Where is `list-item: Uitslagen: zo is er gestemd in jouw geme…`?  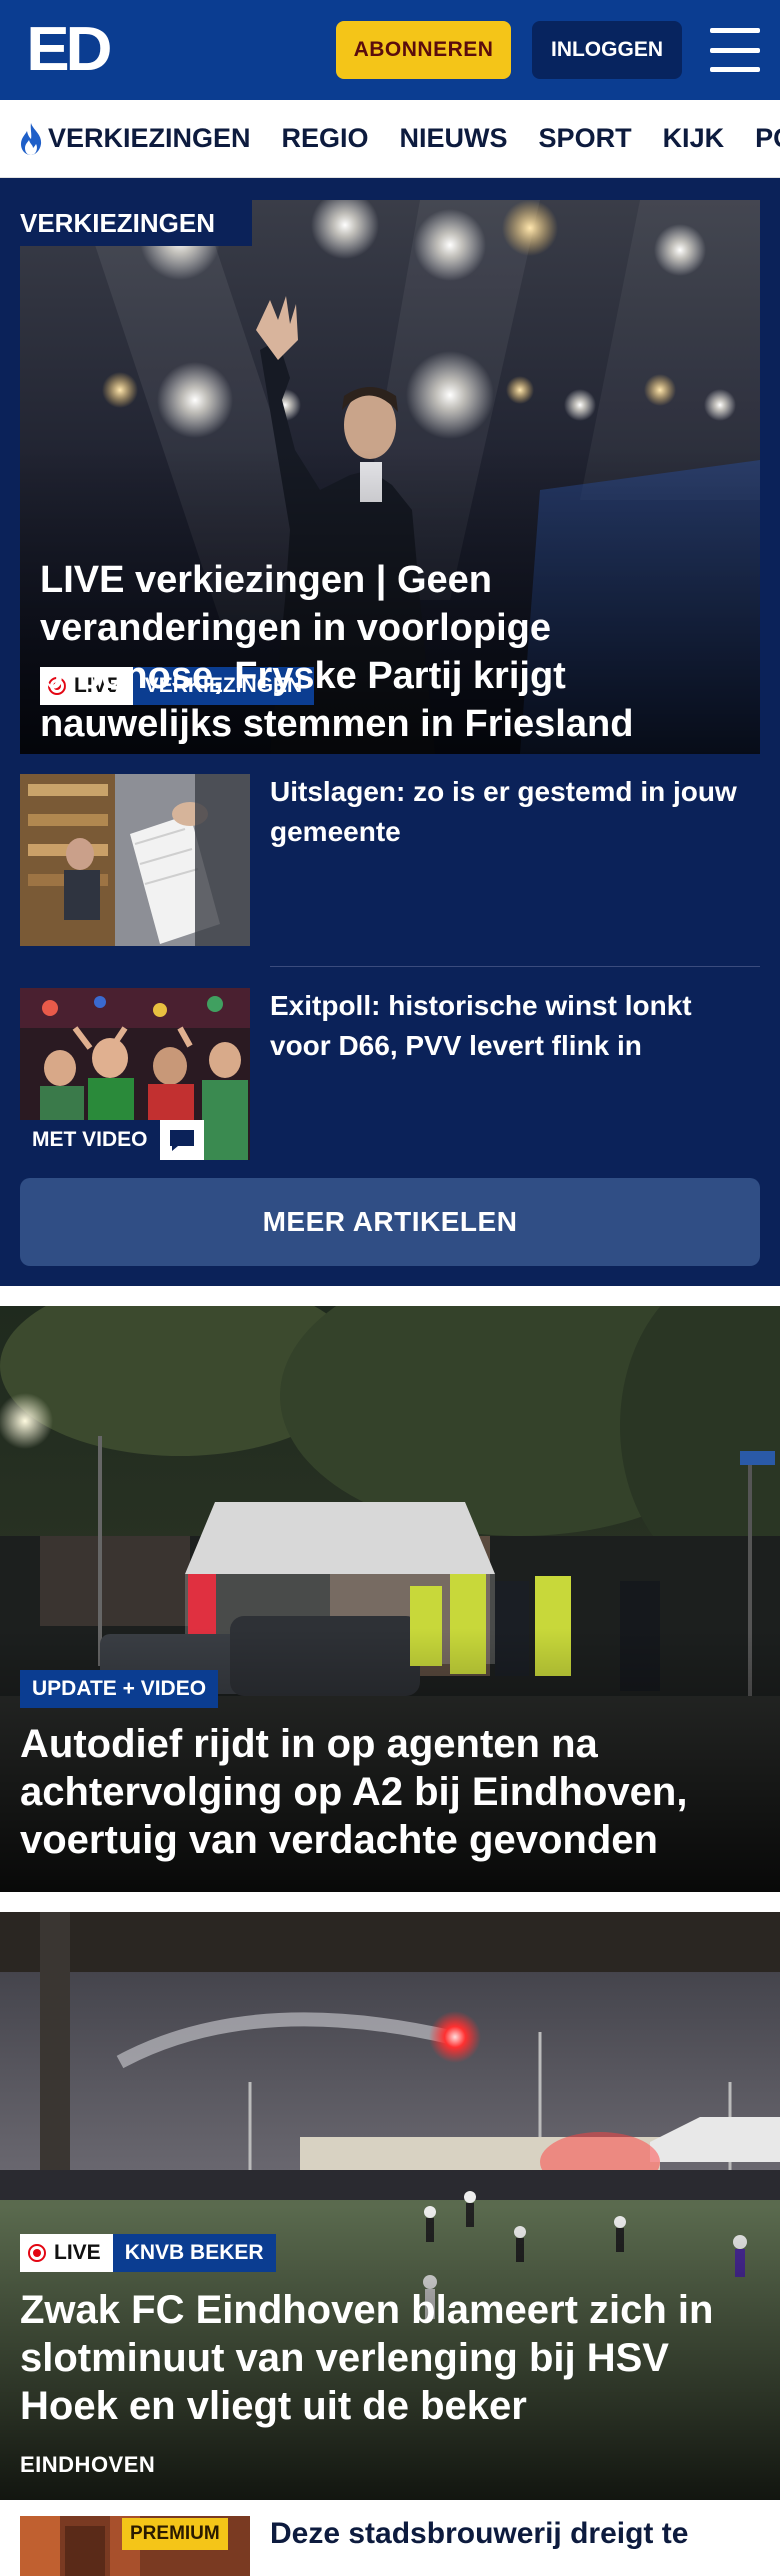 list-item: Uitslagen: zo is er gestemd in jouw geme… is located at coordinates (390, 860).